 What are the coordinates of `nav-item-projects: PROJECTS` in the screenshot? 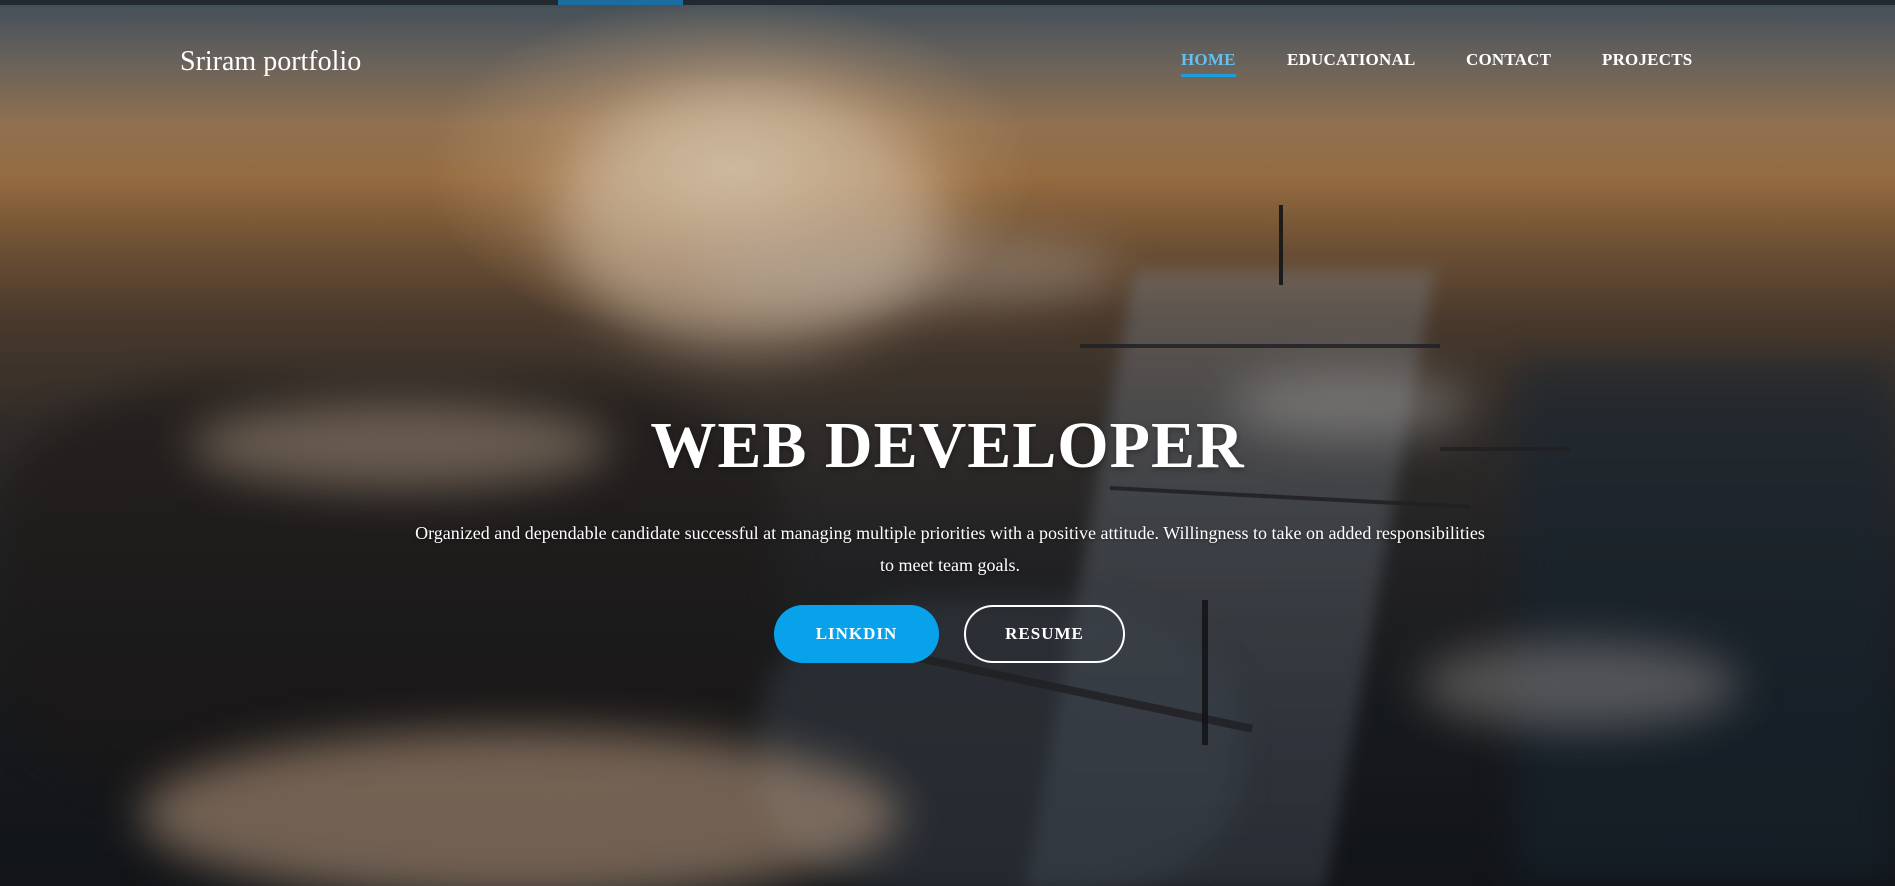 It's located at (1647, 62).